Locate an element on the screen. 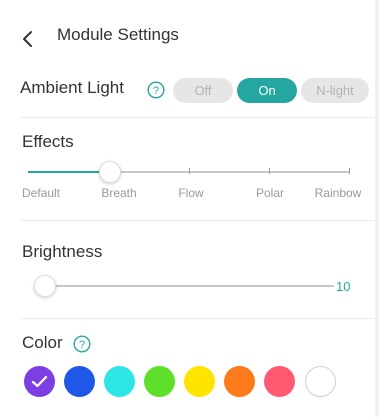  ambient-off-button: Off is located at coordinates (203, 90).